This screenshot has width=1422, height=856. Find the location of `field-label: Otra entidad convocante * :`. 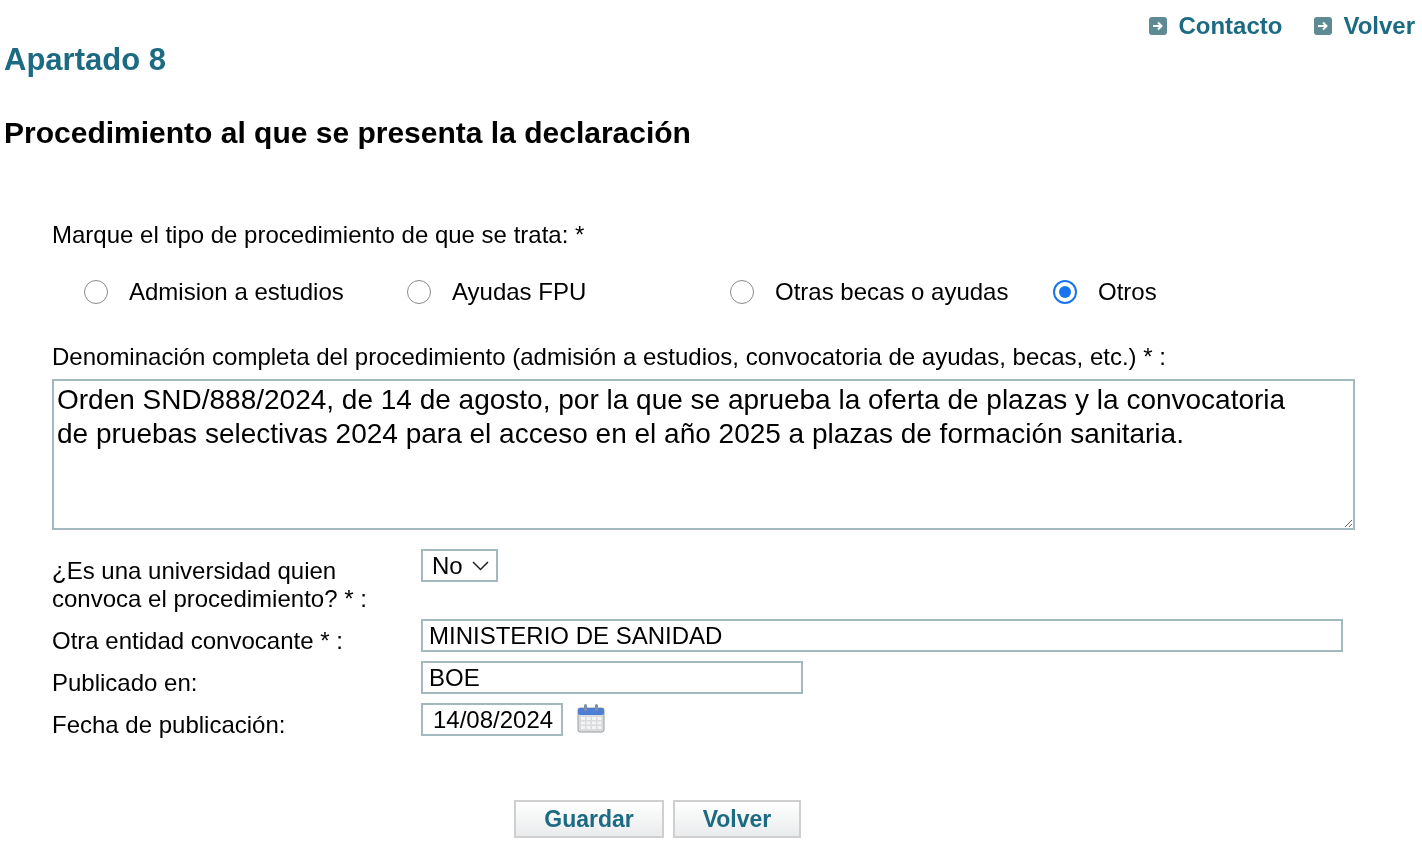

field-label: Otra entidad convocante * : is located at coordinates (198, 640).